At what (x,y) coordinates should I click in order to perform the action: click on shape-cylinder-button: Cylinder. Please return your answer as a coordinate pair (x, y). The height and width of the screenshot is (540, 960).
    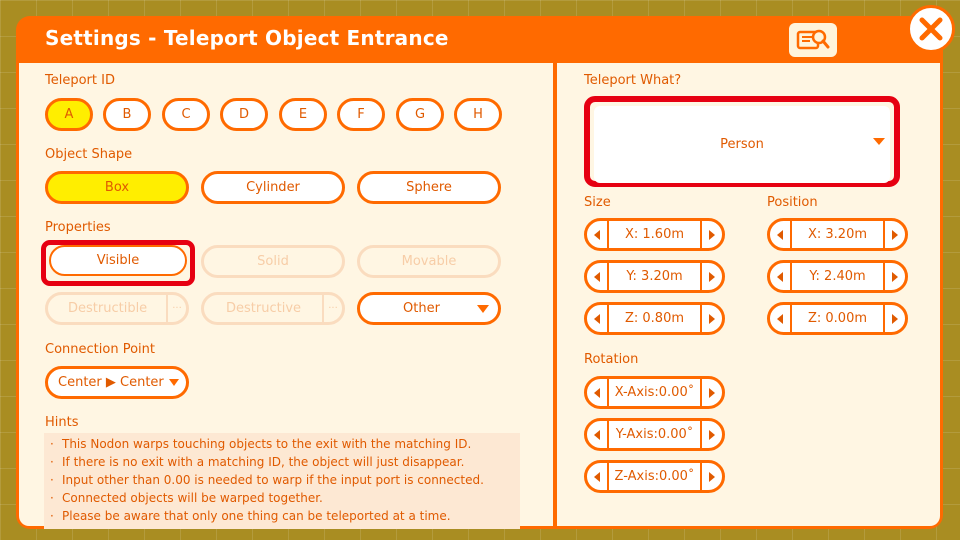
    Looking at the image, I should click on (273, 187).